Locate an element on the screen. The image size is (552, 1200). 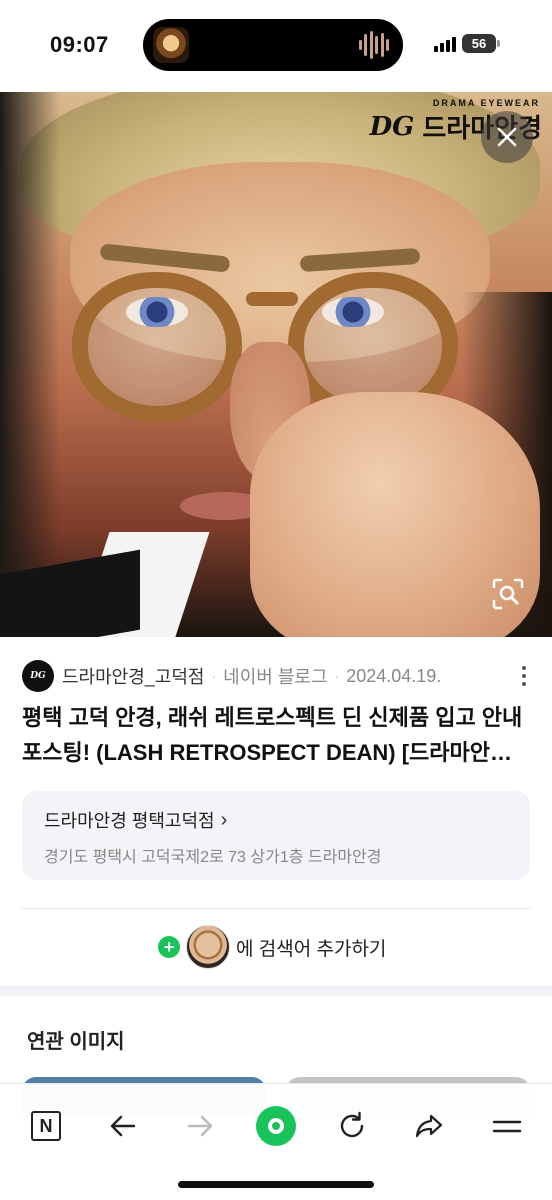
status-time: 09:07 is located at coordinates (79, 44).